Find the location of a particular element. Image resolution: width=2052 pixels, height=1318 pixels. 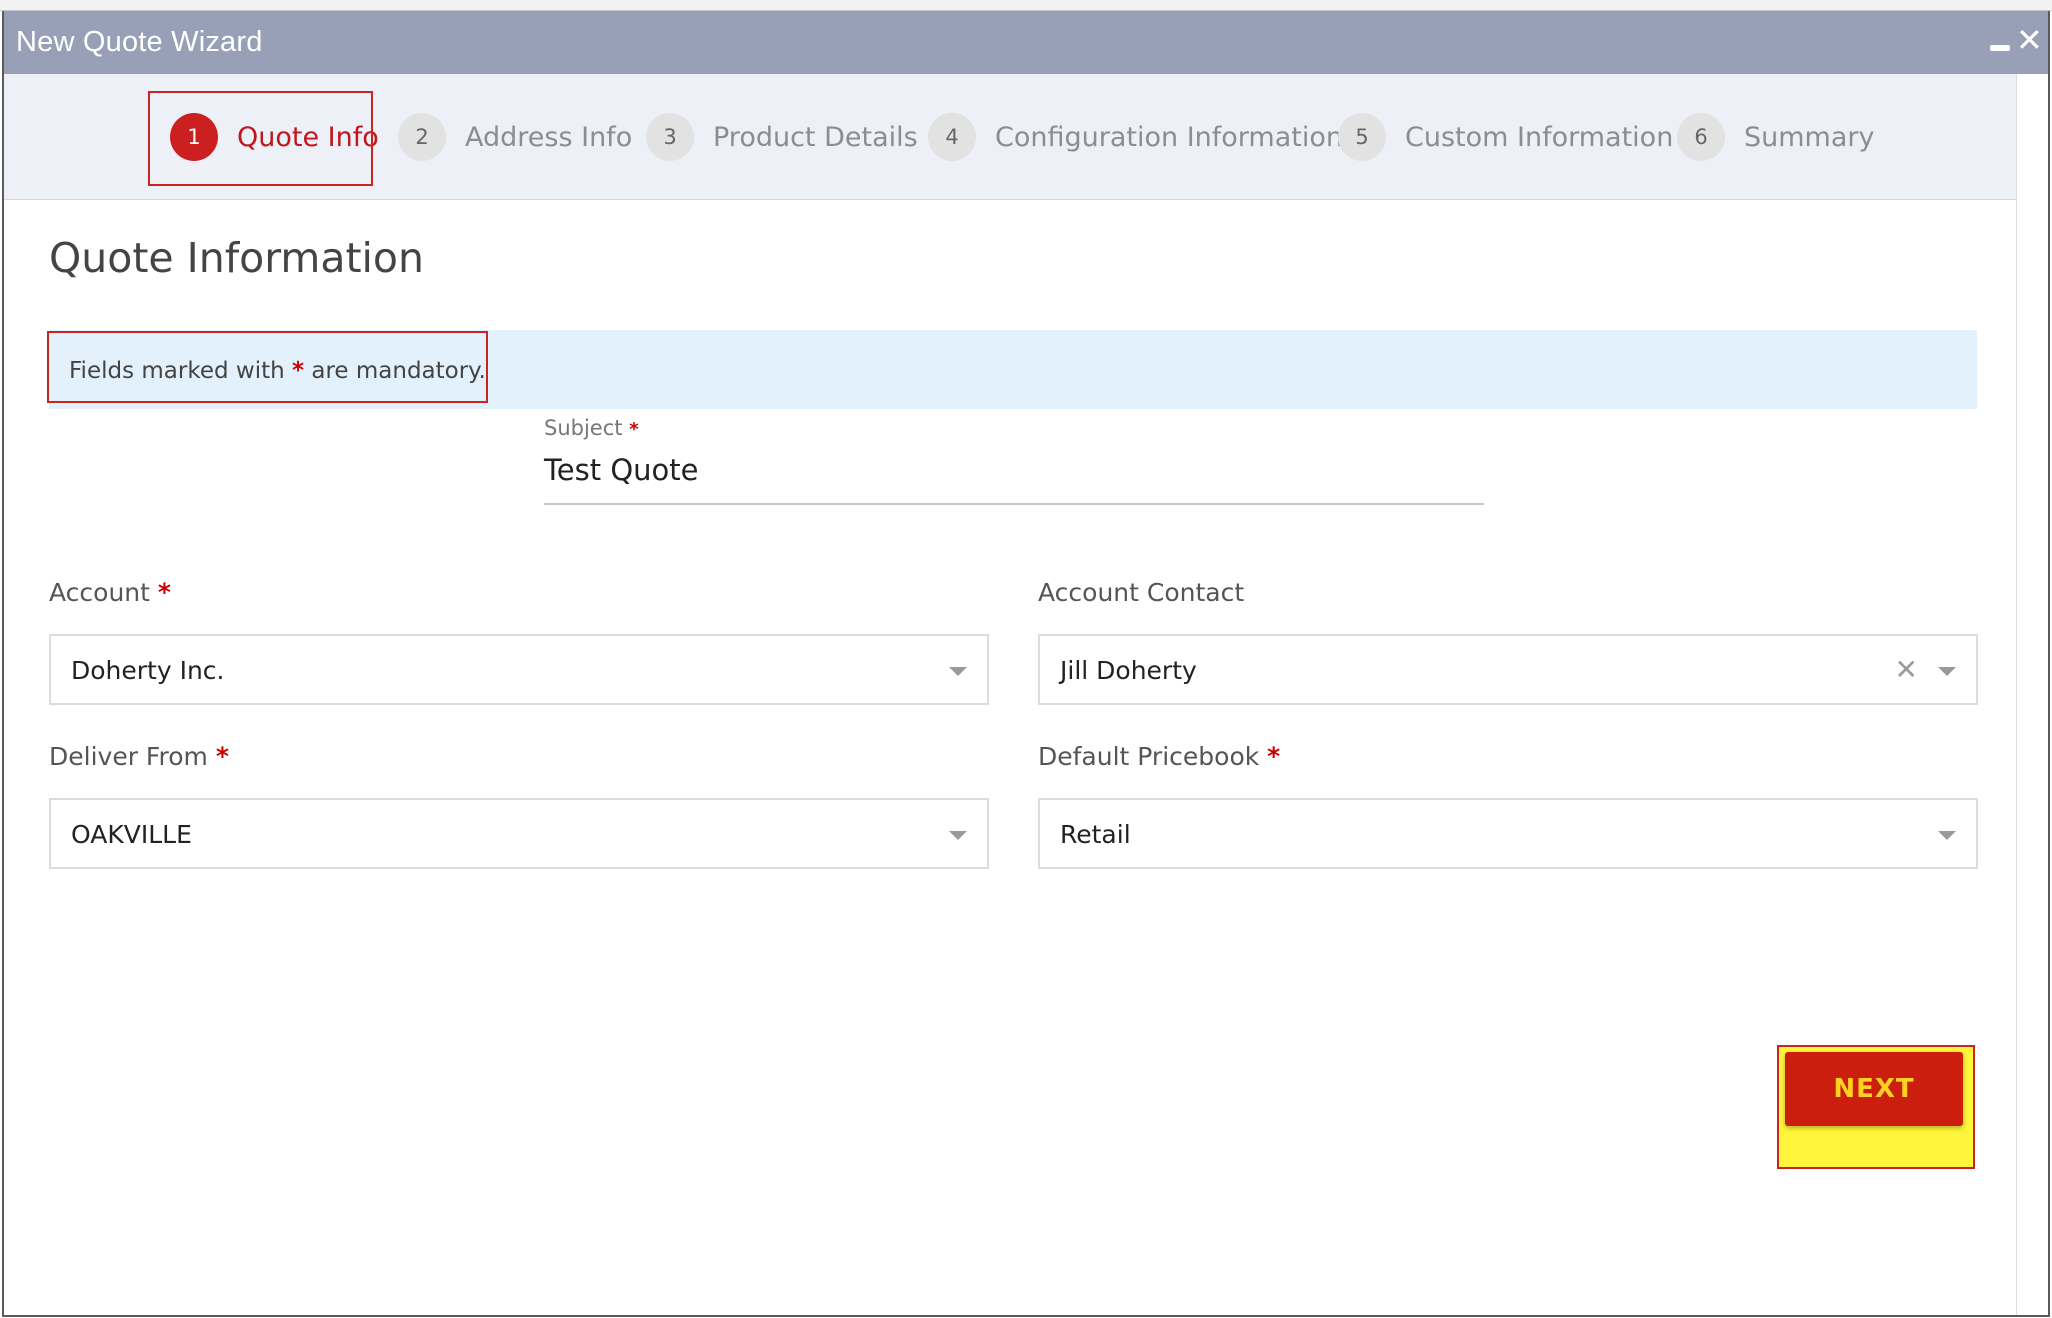

step-product-details: 3 Product Details is located at coordinates (782, 137).